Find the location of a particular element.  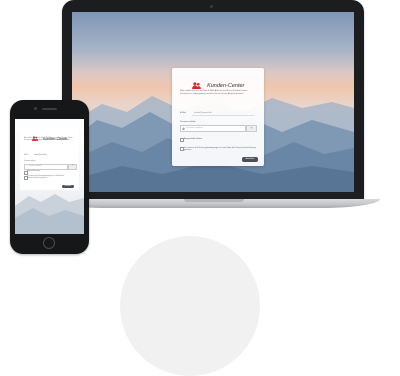

lock-icon is located at coordinates (183, 128).